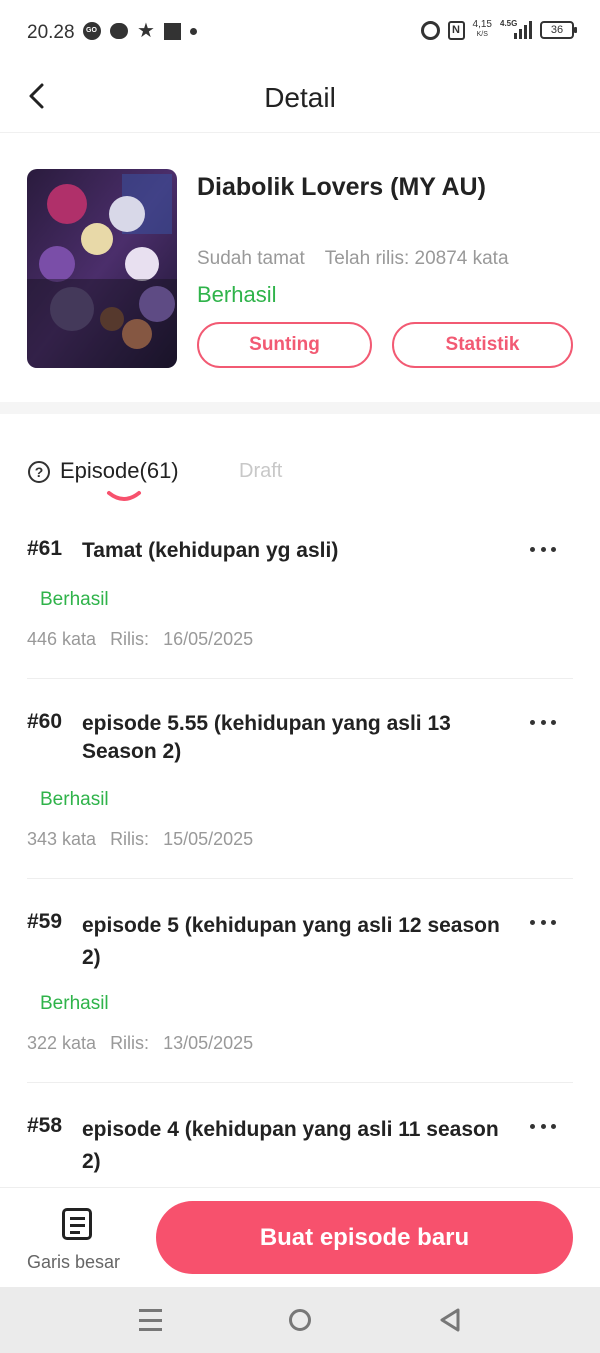 The width and height of the screenshot is (600, 1353). What do you see at coordinates (119, 471) in the screenshot?
I see `tab-episode: Episode(61)` at bounding box center [119, 471].